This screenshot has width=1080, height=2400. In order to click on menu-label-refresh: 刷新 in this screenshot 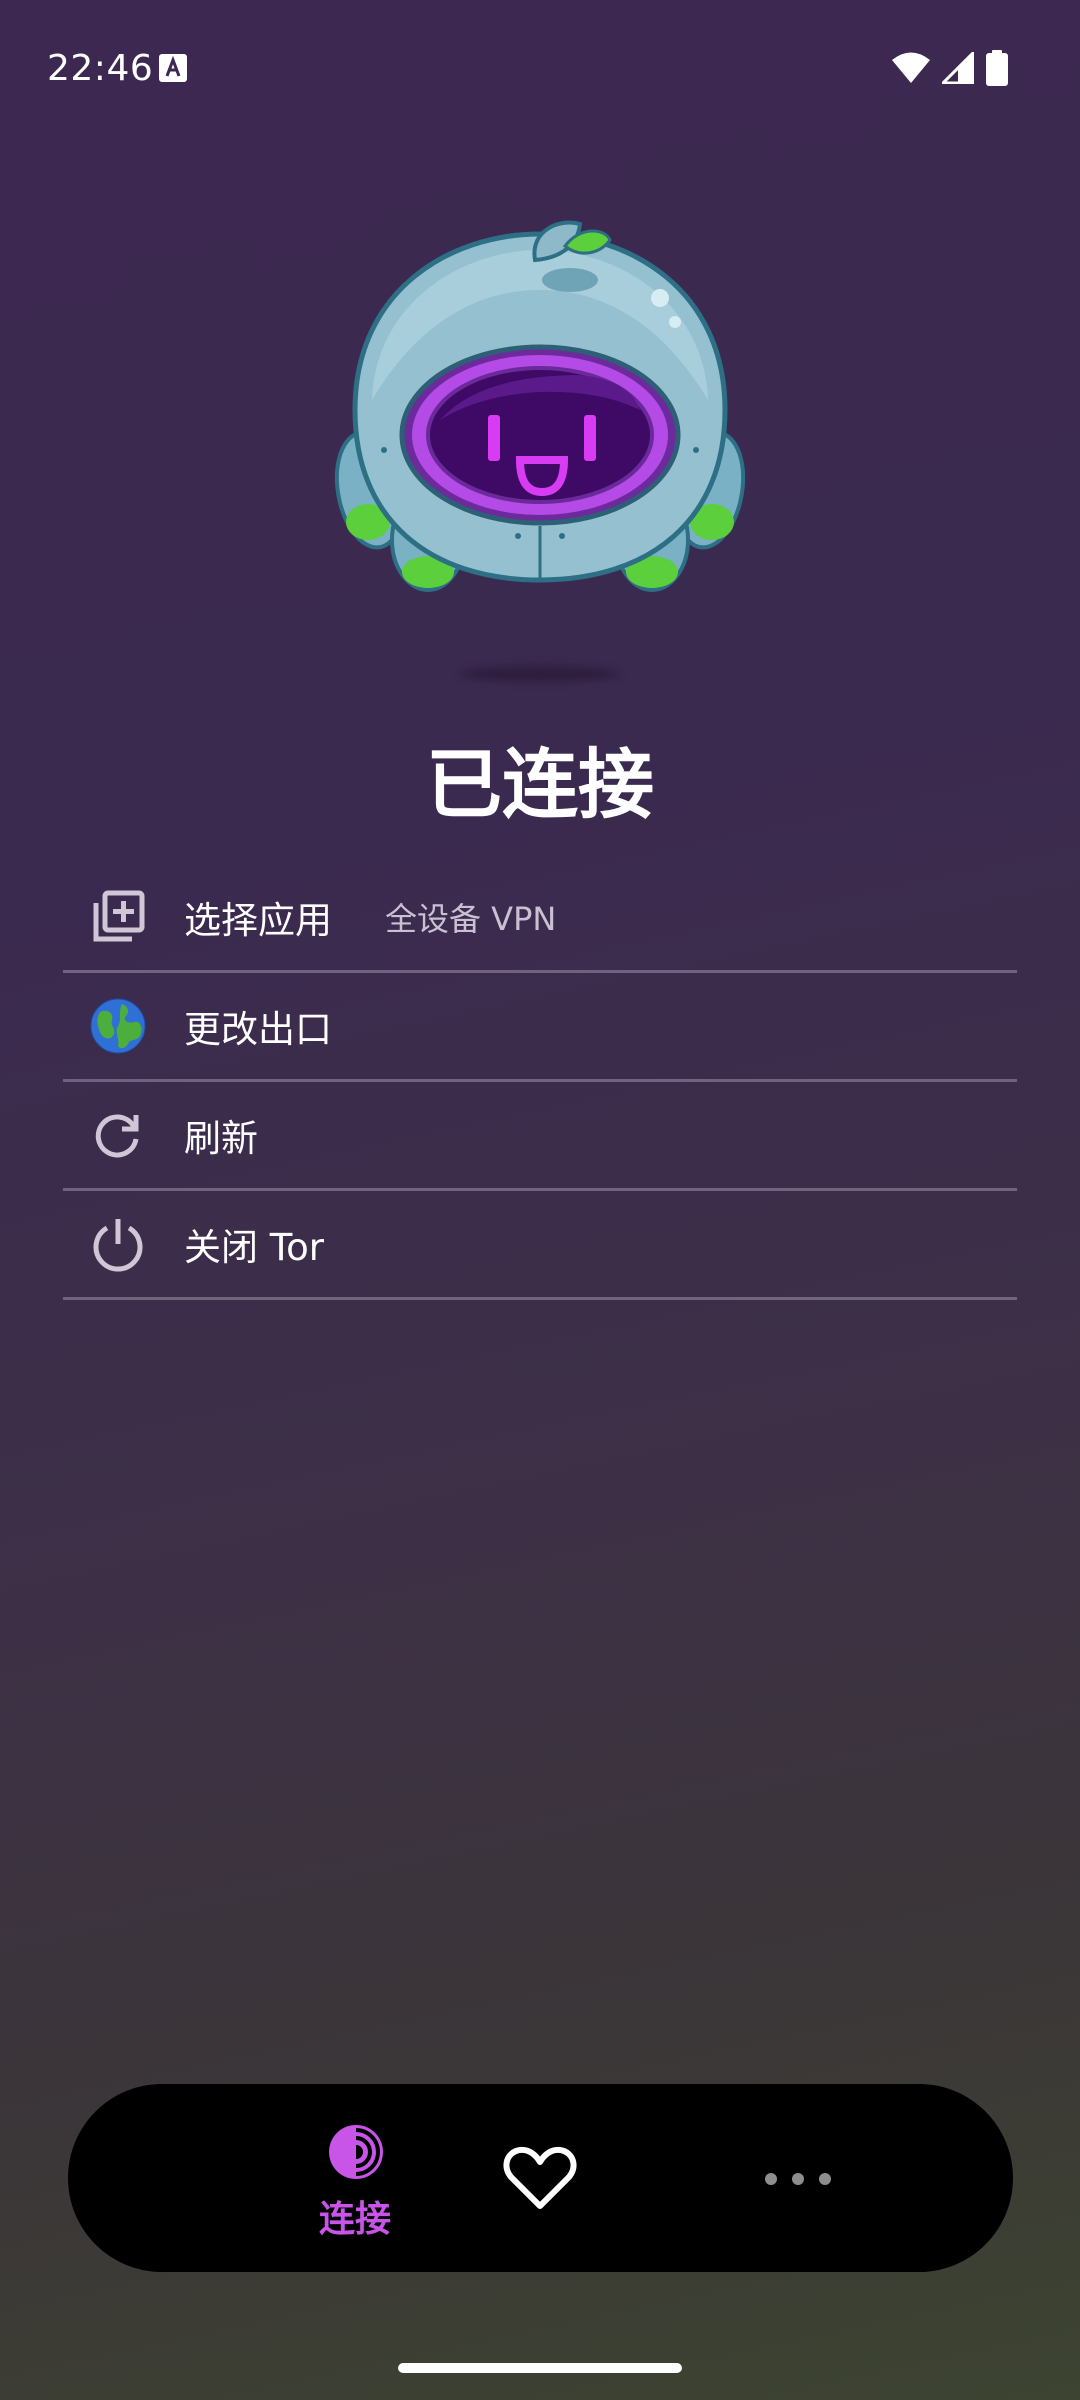, I will do `click(221, 1138)`.